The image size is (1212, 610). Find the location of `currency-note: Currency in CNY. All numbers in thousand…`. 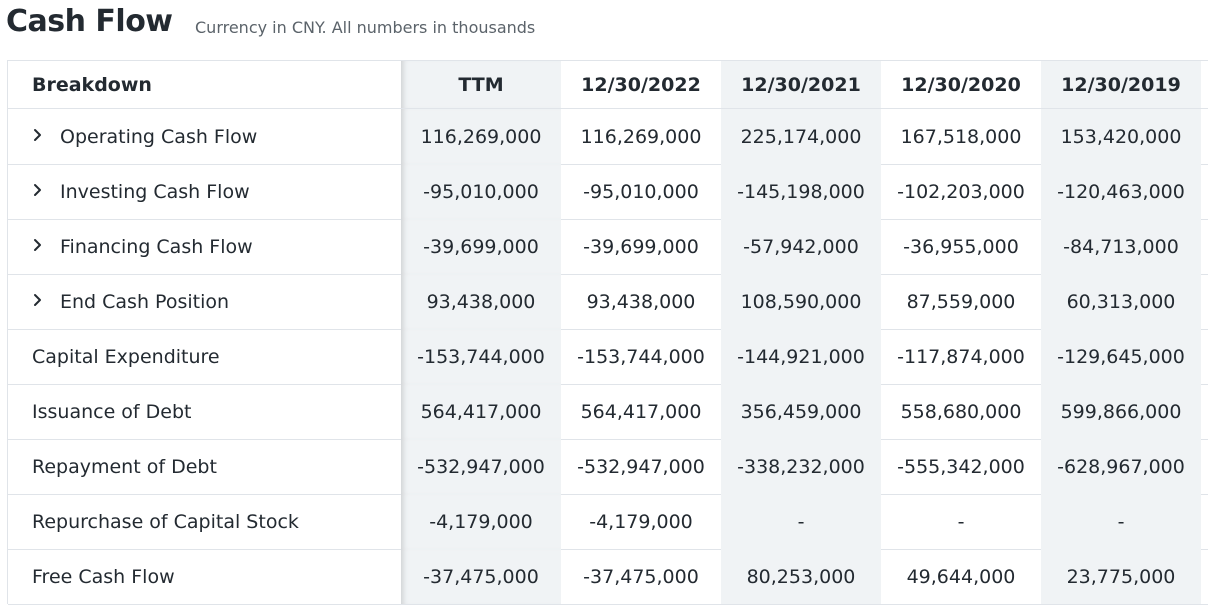

currency-note: Currency in CNY. All numbers in thousand… is located at coordinates (365, 27).